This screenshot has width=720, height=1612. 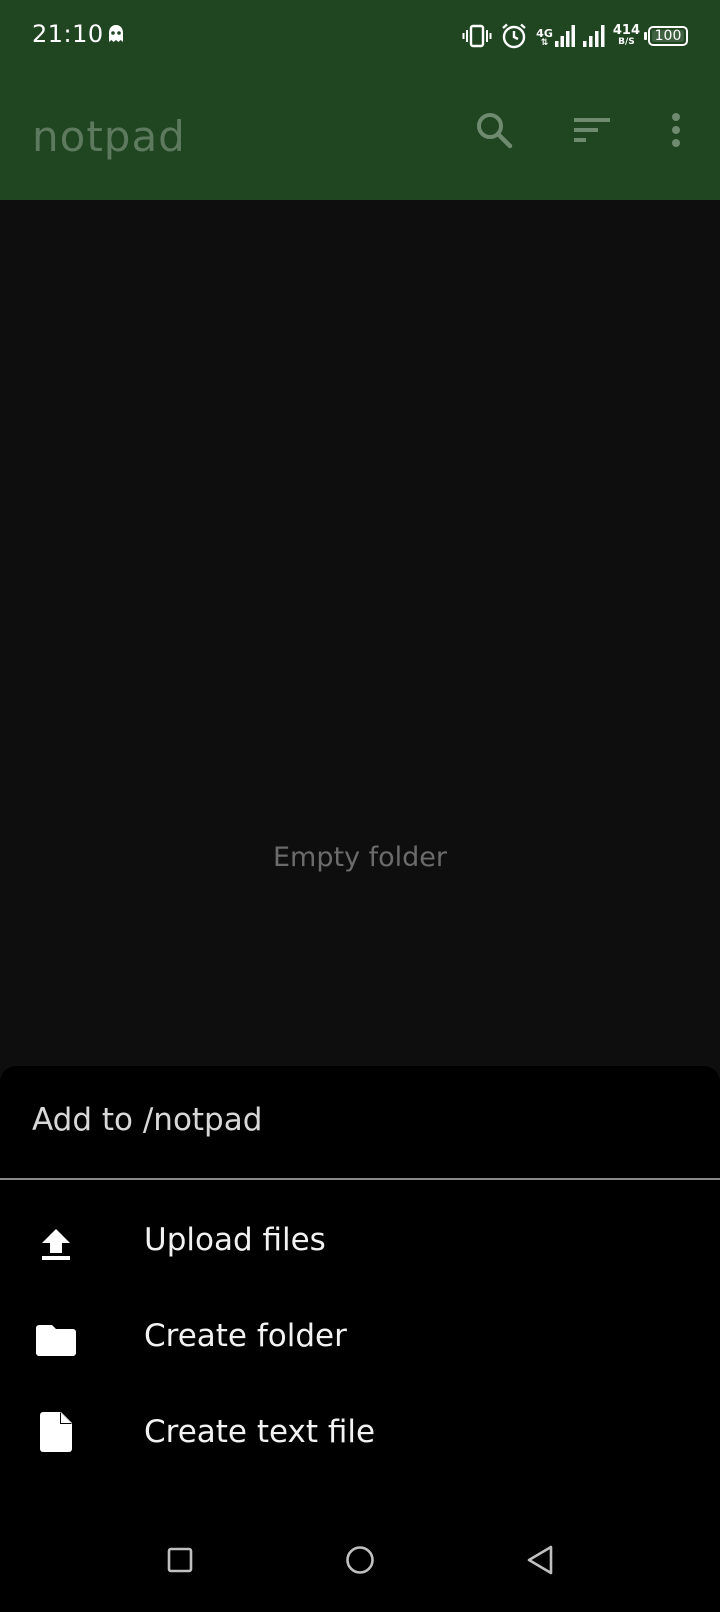 I want to click on notification-ghost-icon, so click(x=116, y=35).